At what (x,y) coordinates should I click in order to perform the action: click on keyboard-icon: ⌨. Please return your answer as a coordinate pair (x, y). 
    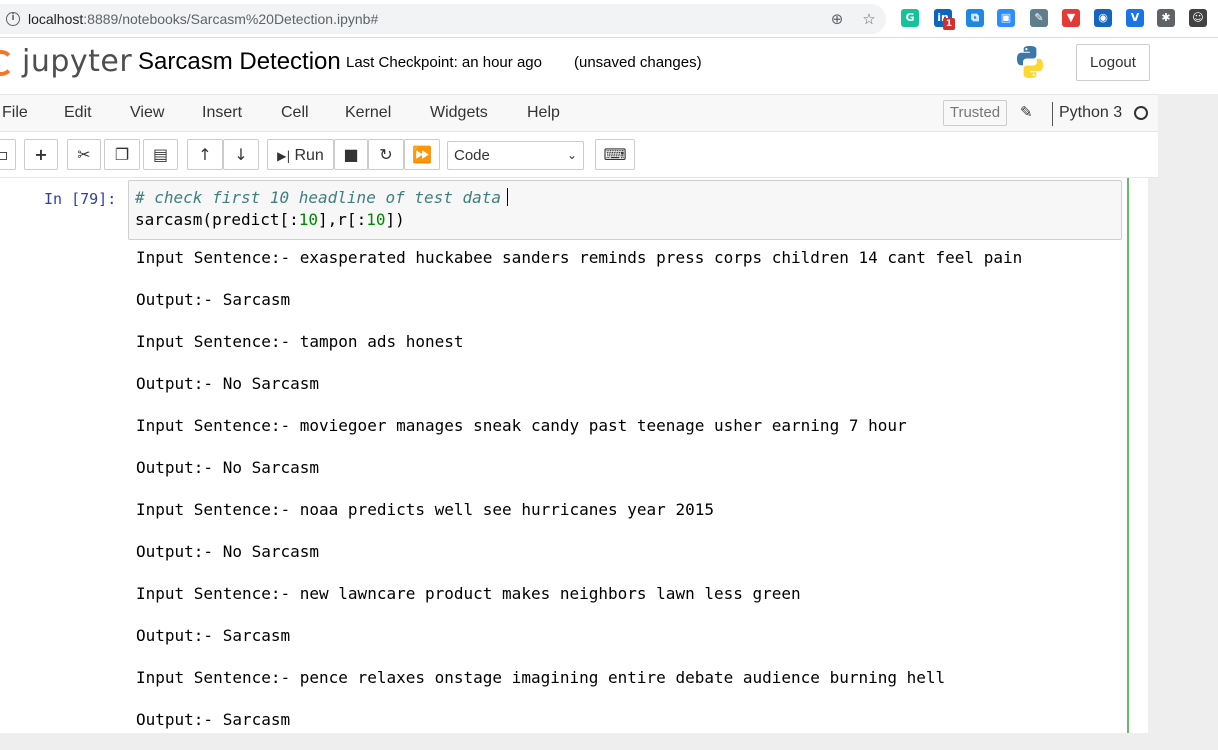
    Looking at the image, I should click on (615, 154).